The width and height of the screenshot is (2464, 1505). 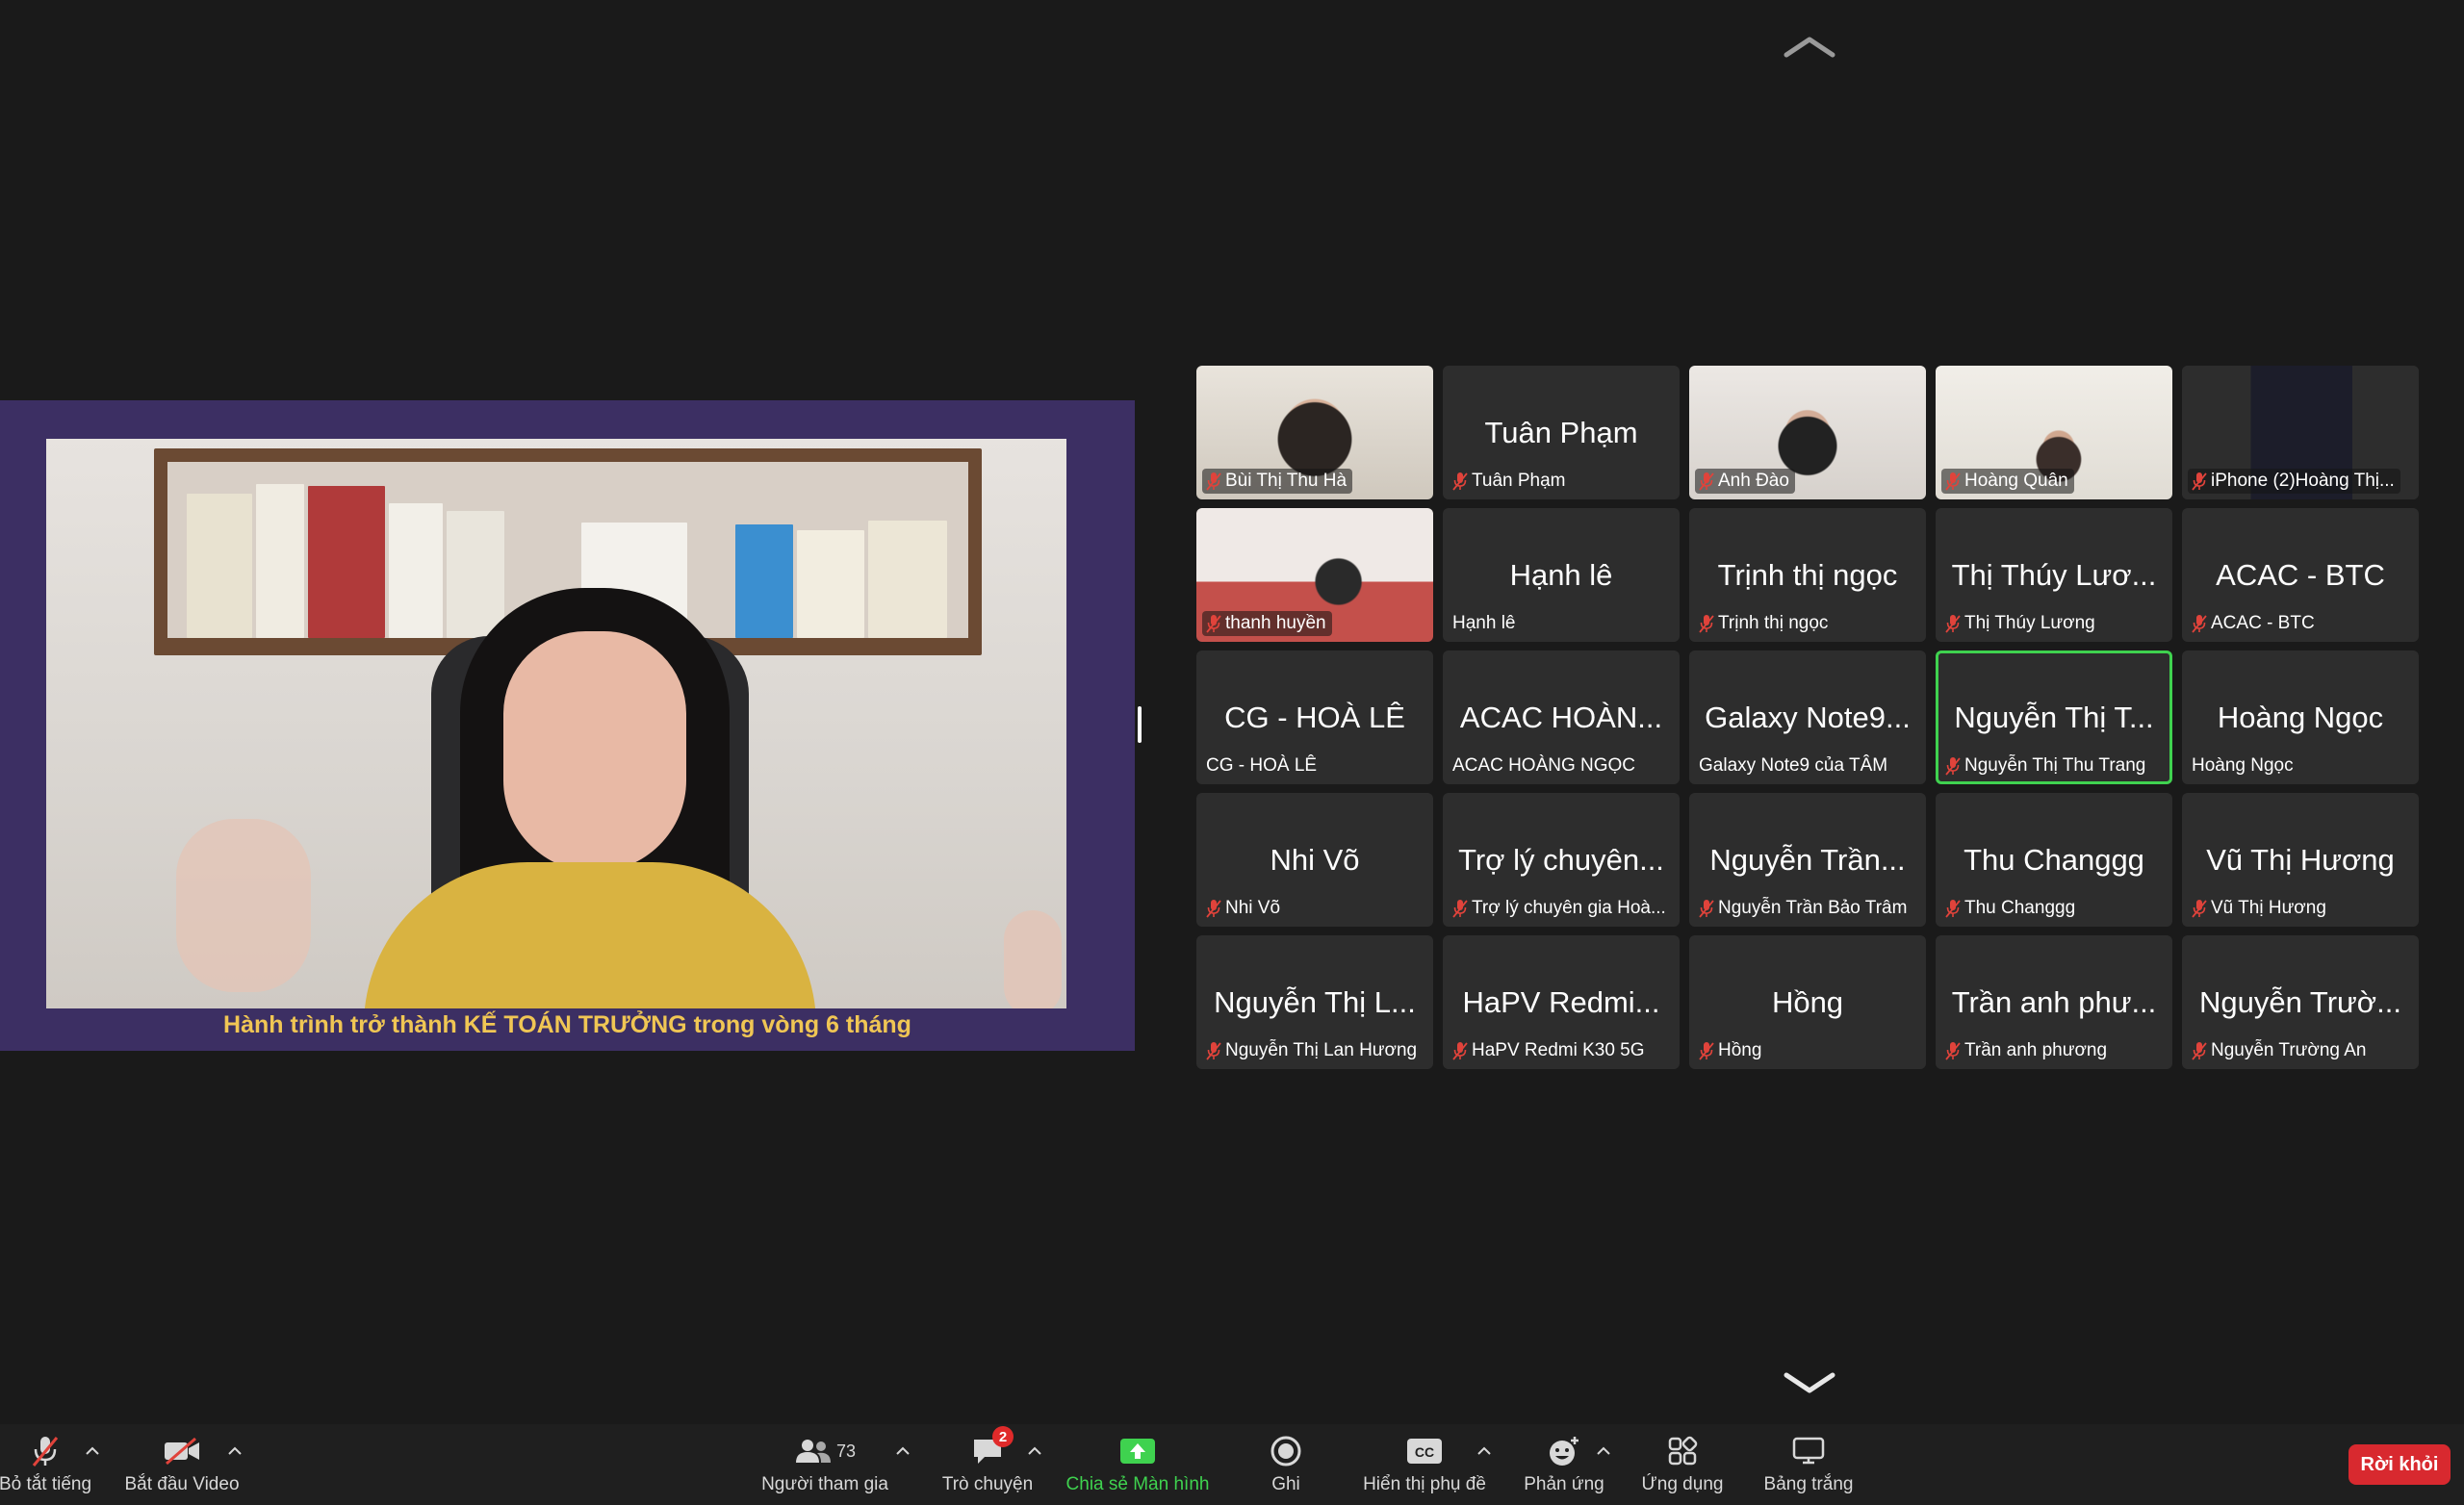 I want to click on whiteboard-icon, so click(x=1808, y=1451).